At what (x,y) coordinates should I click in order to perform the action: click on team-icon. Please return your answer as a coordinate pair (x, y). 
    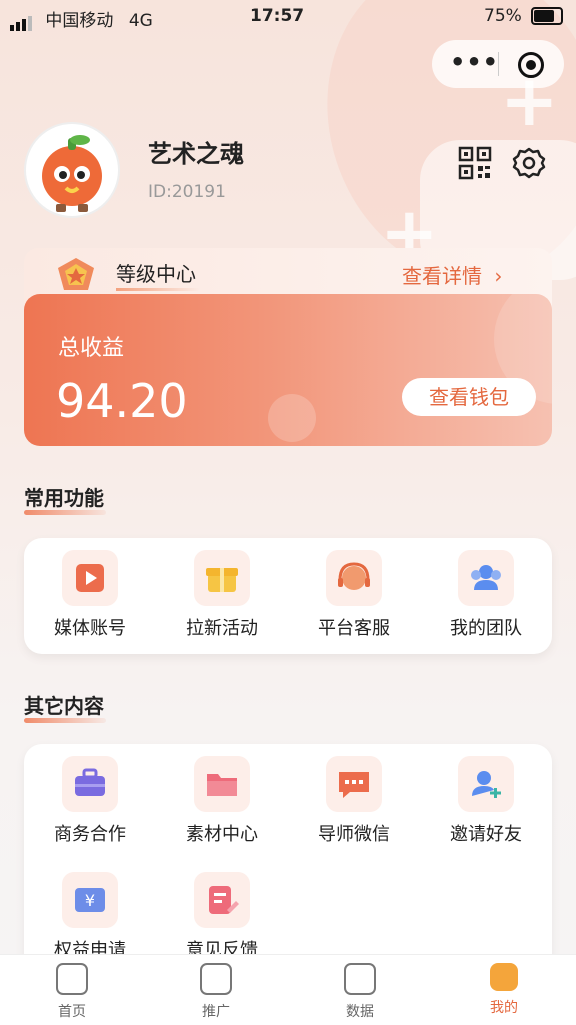
    Looking at the image, I should click on (486, 578).